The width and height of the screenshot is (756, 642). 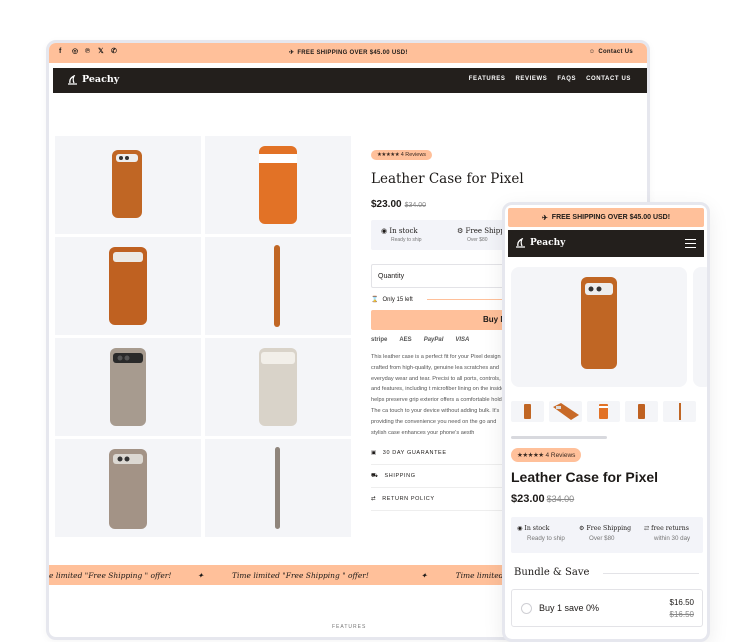 I want to click on social-links: f ◎ ℗ 𝕏 ✆, so click(x=88, y=52).